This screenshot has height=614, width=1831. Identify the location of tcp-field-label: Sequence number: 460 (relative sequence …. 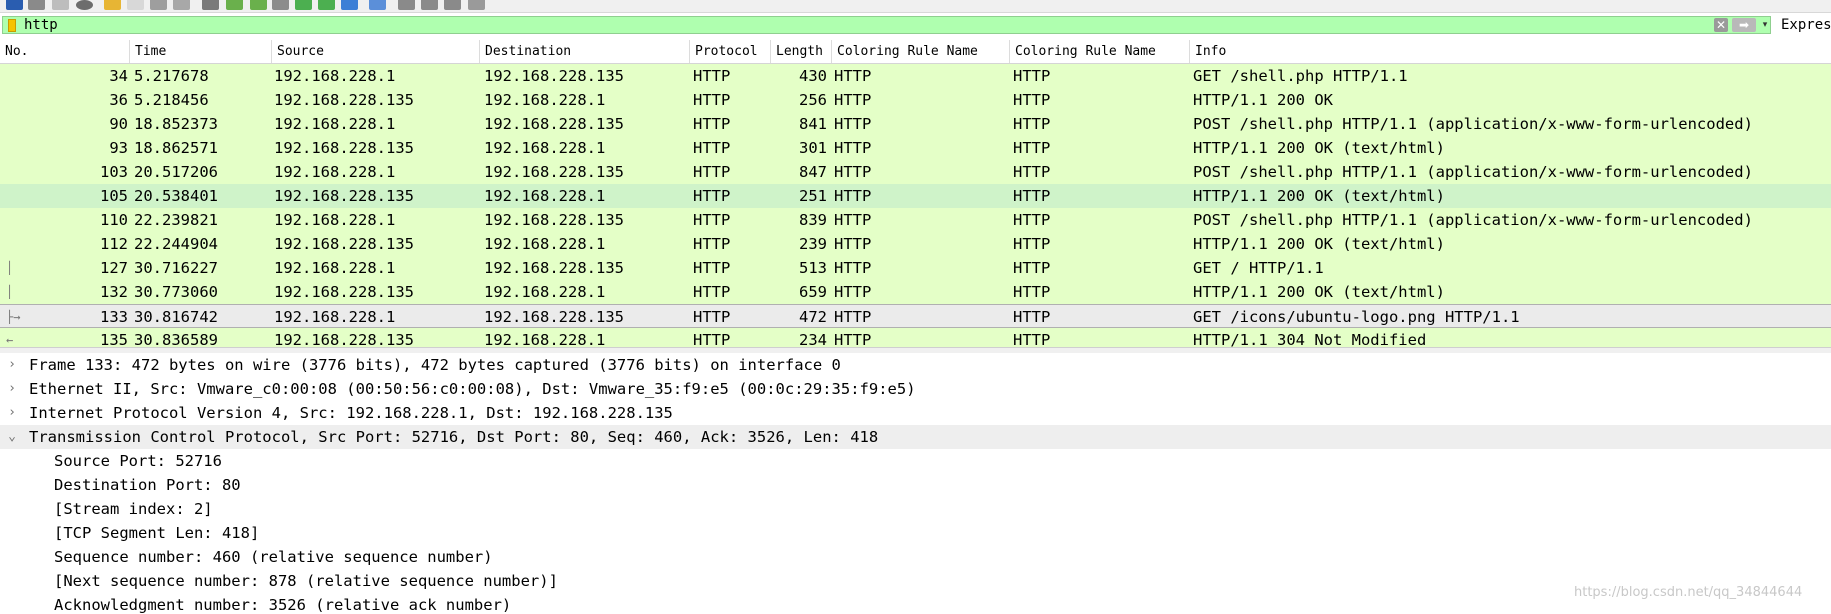
(273, 557).